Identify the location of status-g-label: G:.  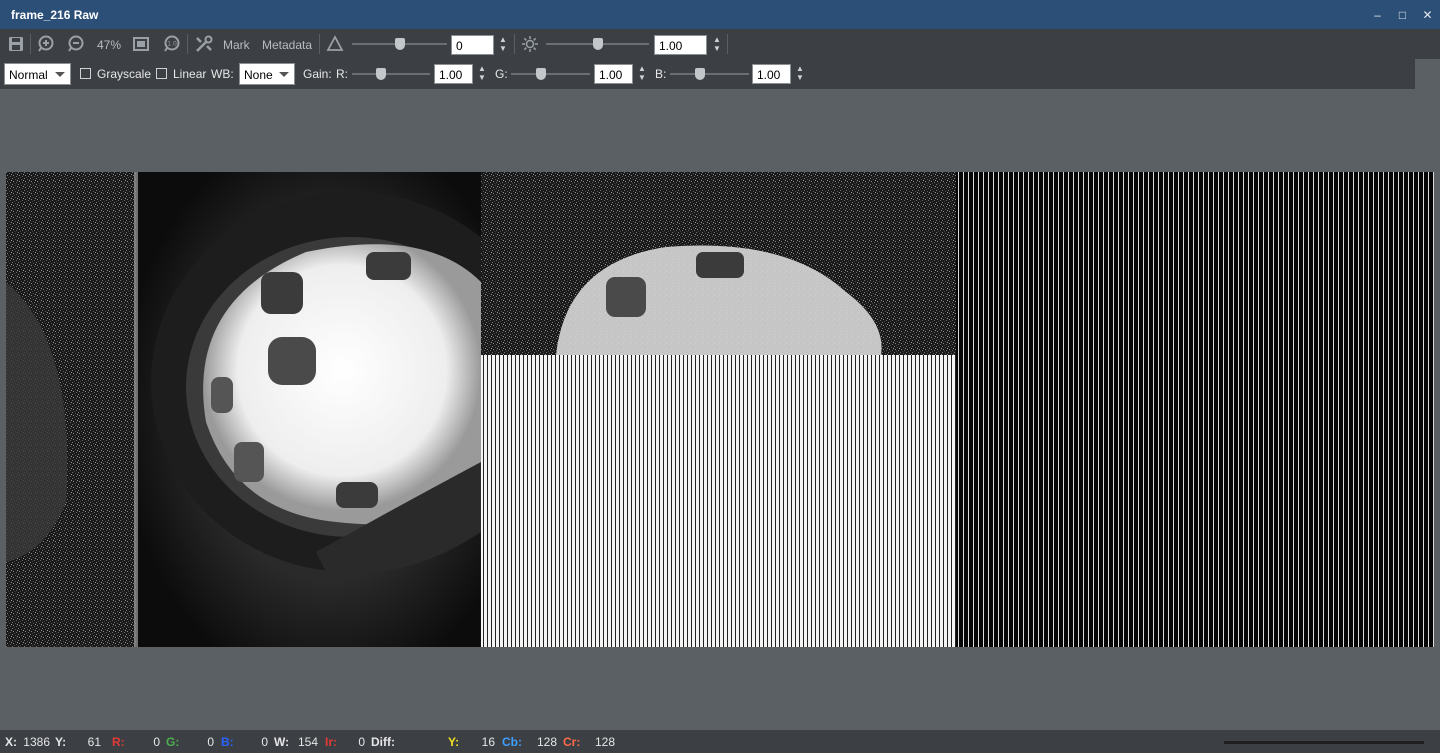
(173, 742).